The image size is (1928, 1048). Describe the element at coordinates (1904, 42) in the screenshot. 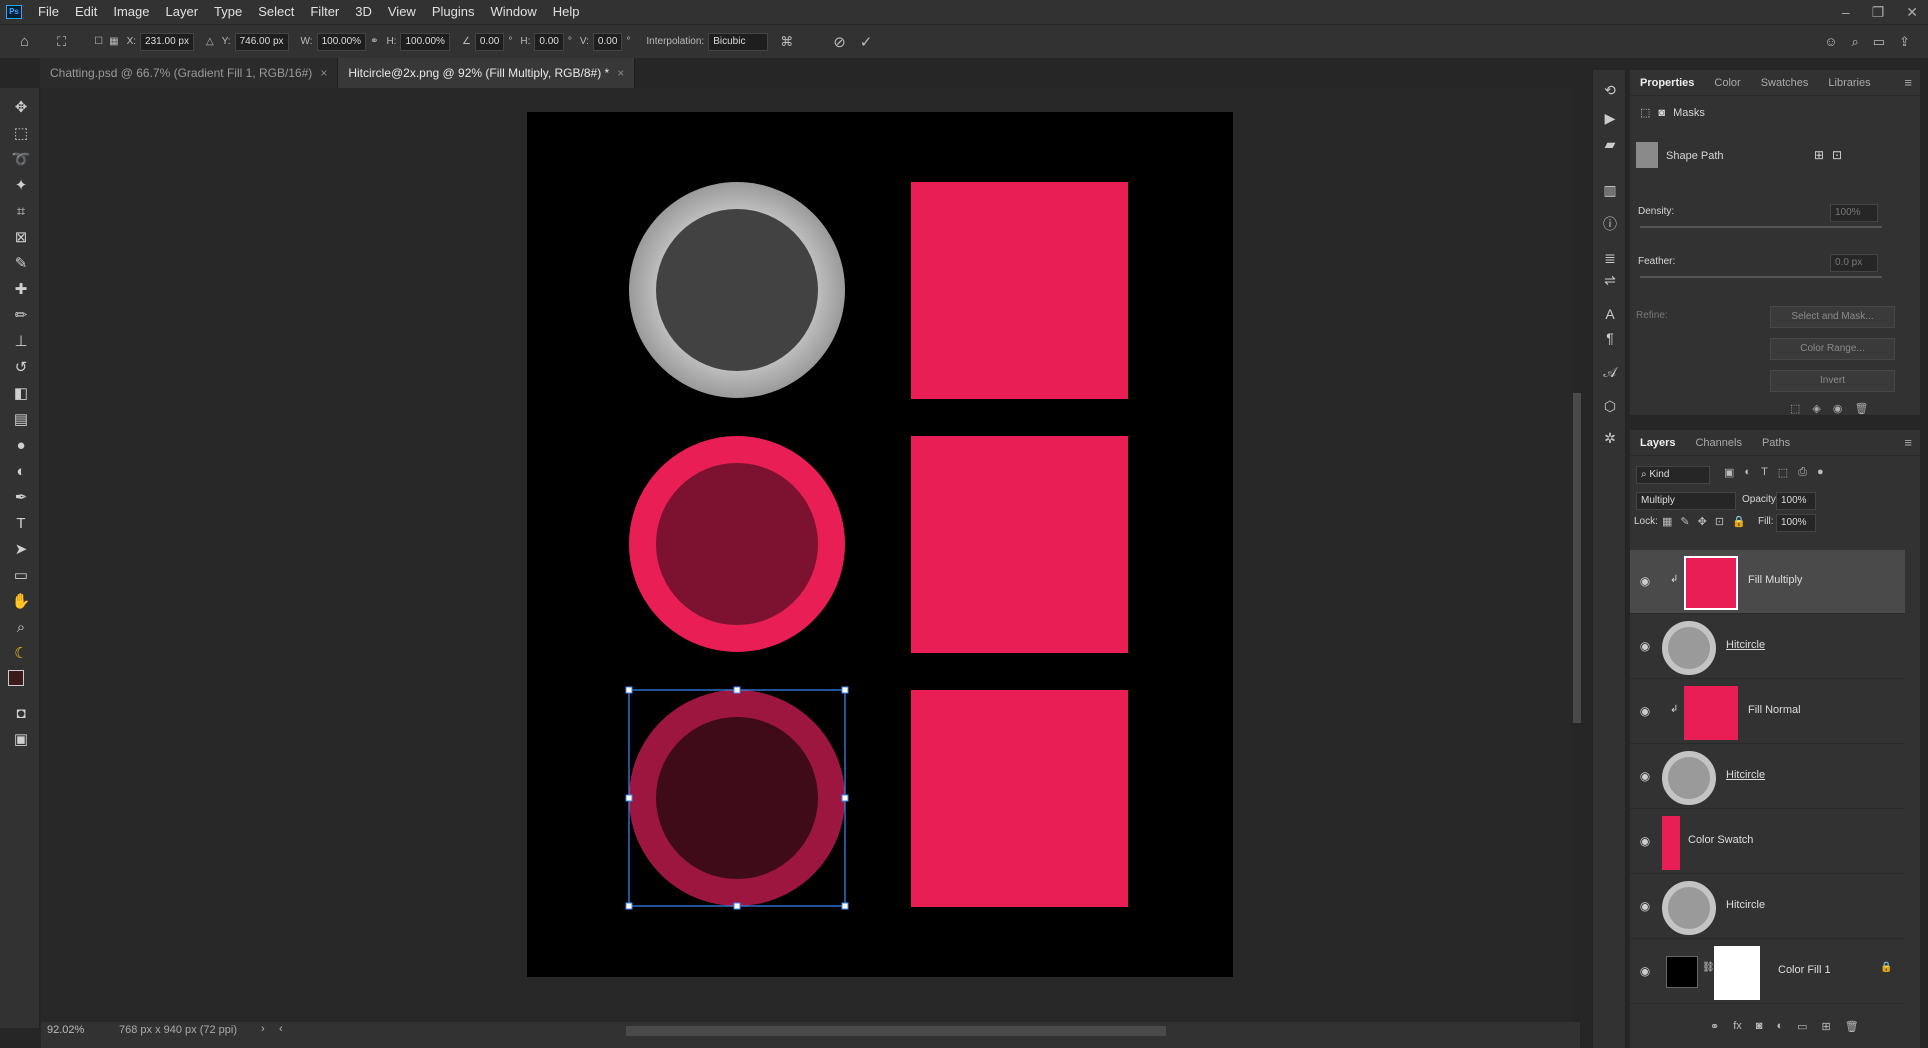

I see `share-icon: ⇪` at that location.